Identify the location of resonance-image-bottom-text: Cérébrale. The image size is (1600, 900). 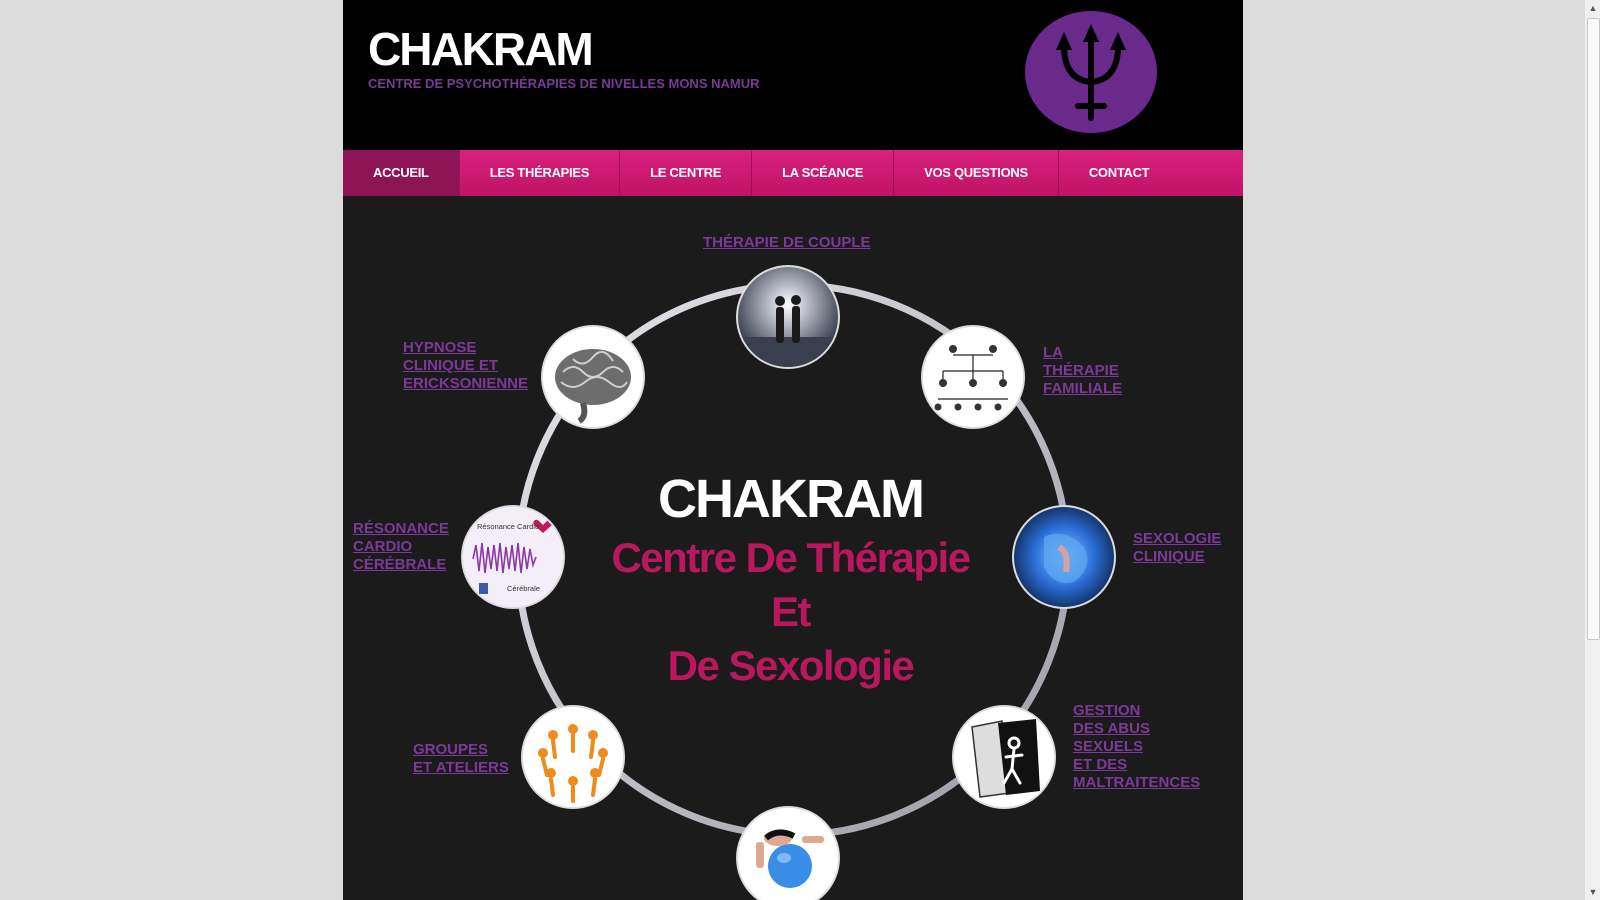
(523, 588).